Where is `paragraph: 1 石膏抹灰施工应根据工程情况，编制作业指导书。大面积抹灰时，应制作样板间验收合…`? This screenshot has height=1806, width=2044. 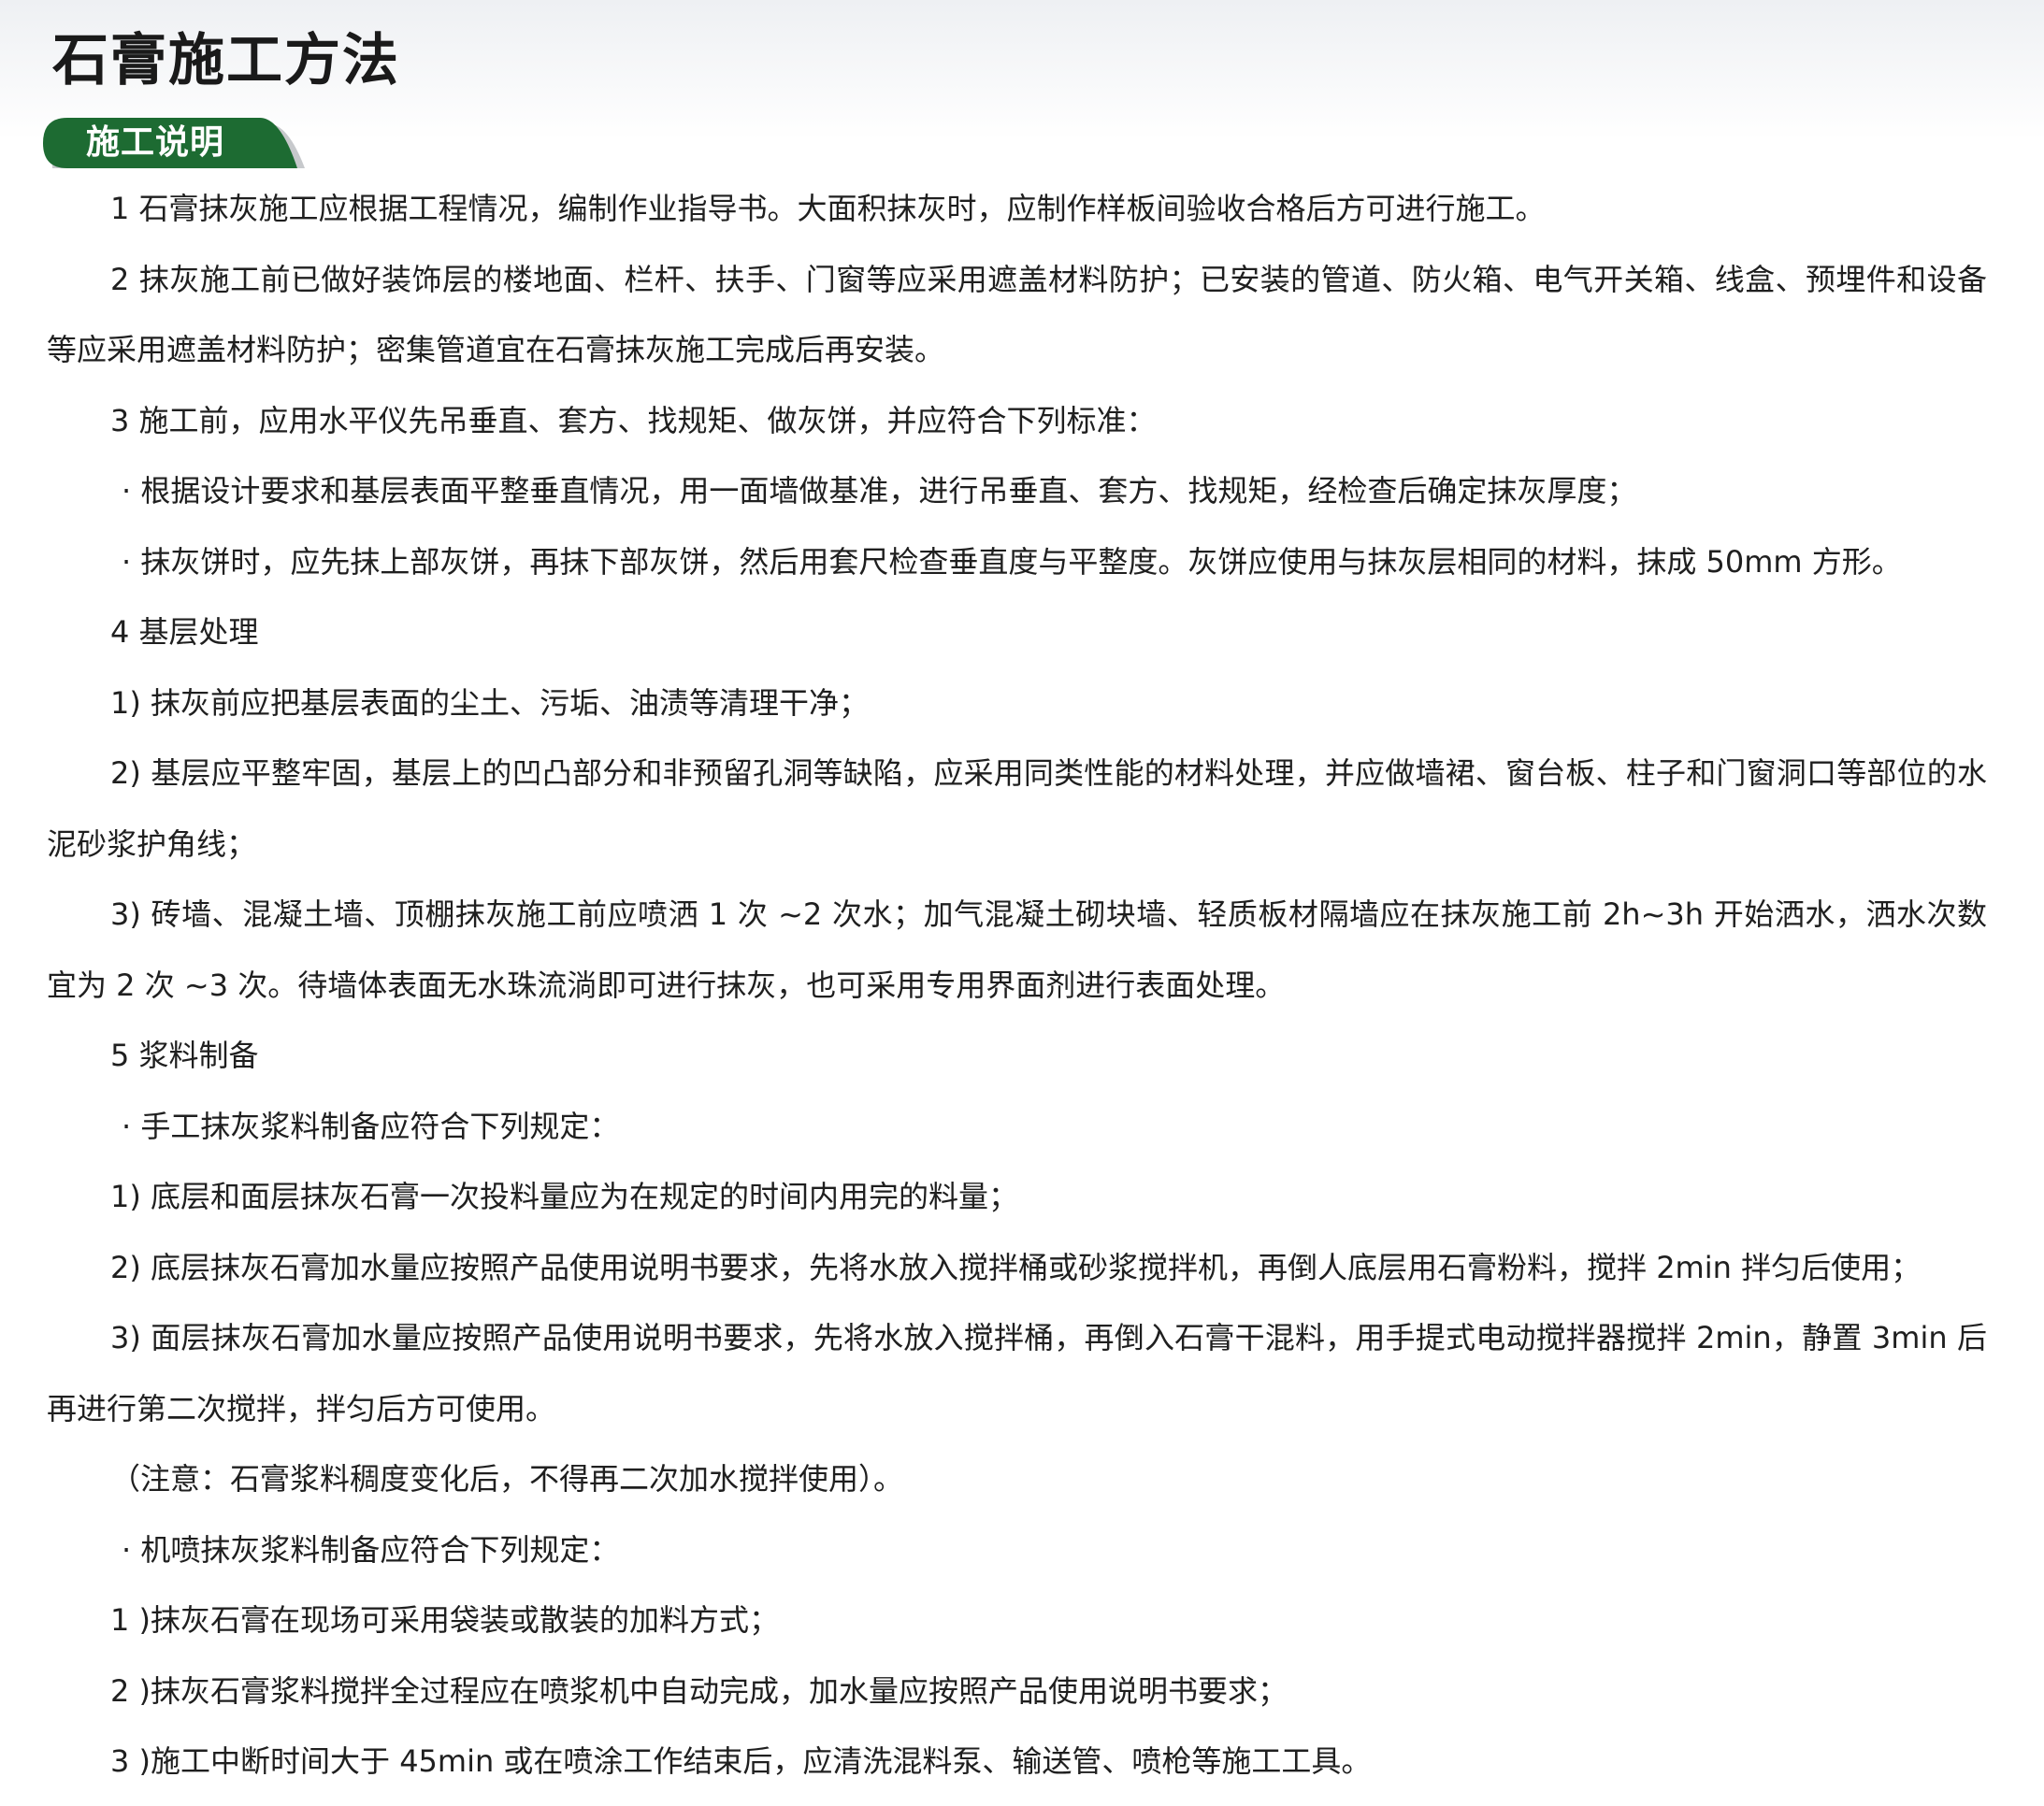
paragraph: 1 石膏抹灰施工应根据工程情况，编制作业指导书。大面积抹灰时，应制作样板间验收合… is located at coordinates (828, 208).